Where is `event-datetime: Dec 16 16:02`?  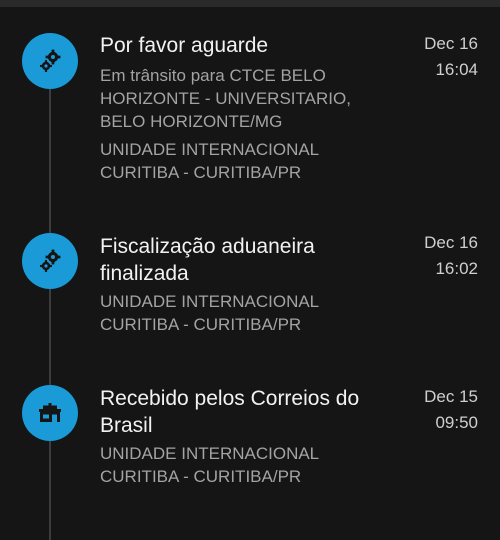
event-datetime: Dec 16 16:02 is located at coordinates (433, 256).